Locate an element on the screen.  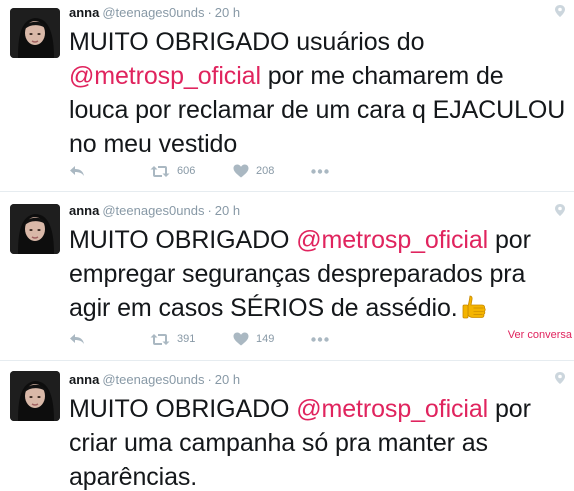
tweet-text-before: MUITO OBRIGADO usuários do is located at coordinates (247, 42).